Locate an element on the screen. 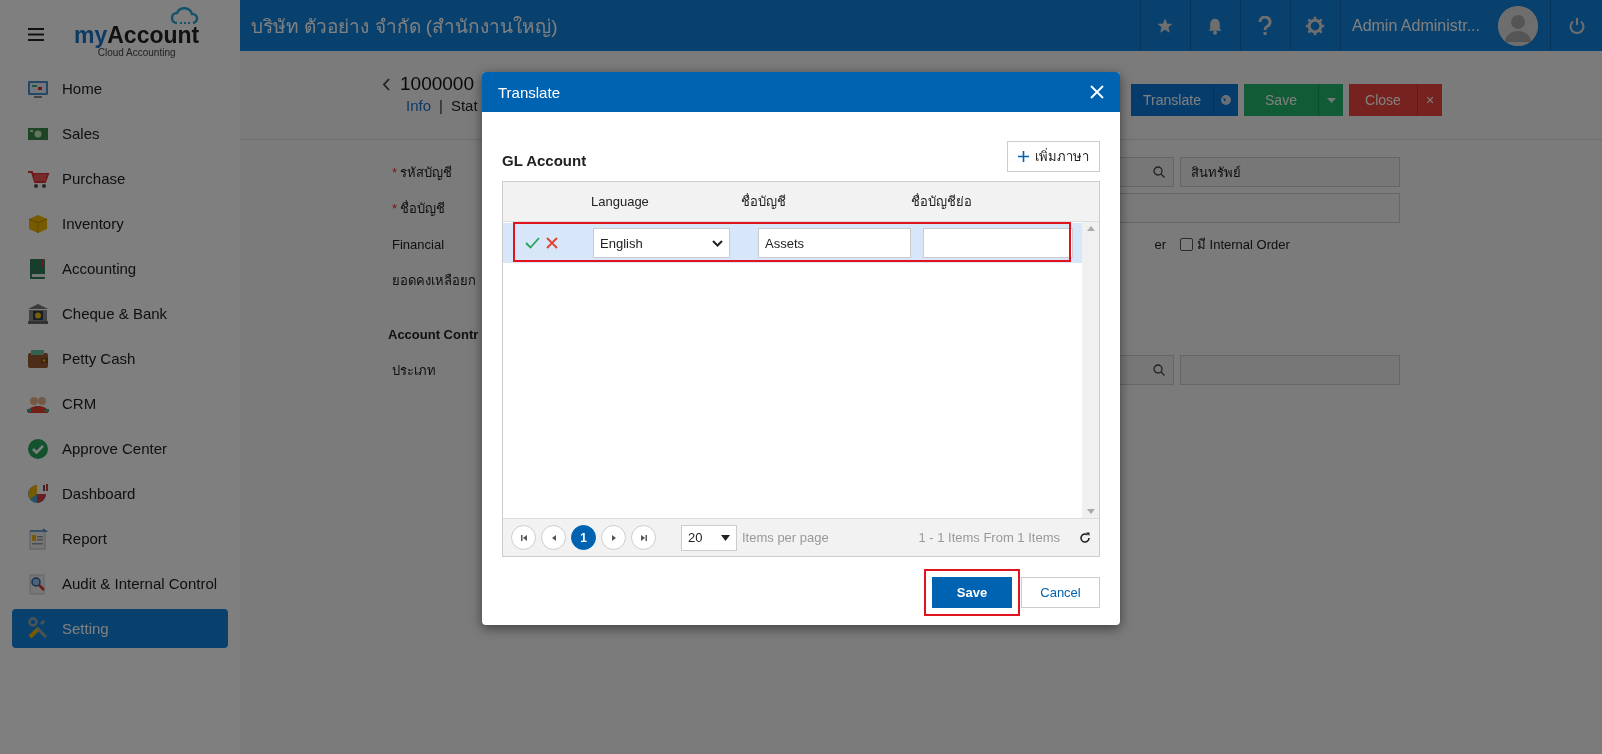 This screenshot has width=1602, height=754. cloud-icon is located at coordinates (185, 16).